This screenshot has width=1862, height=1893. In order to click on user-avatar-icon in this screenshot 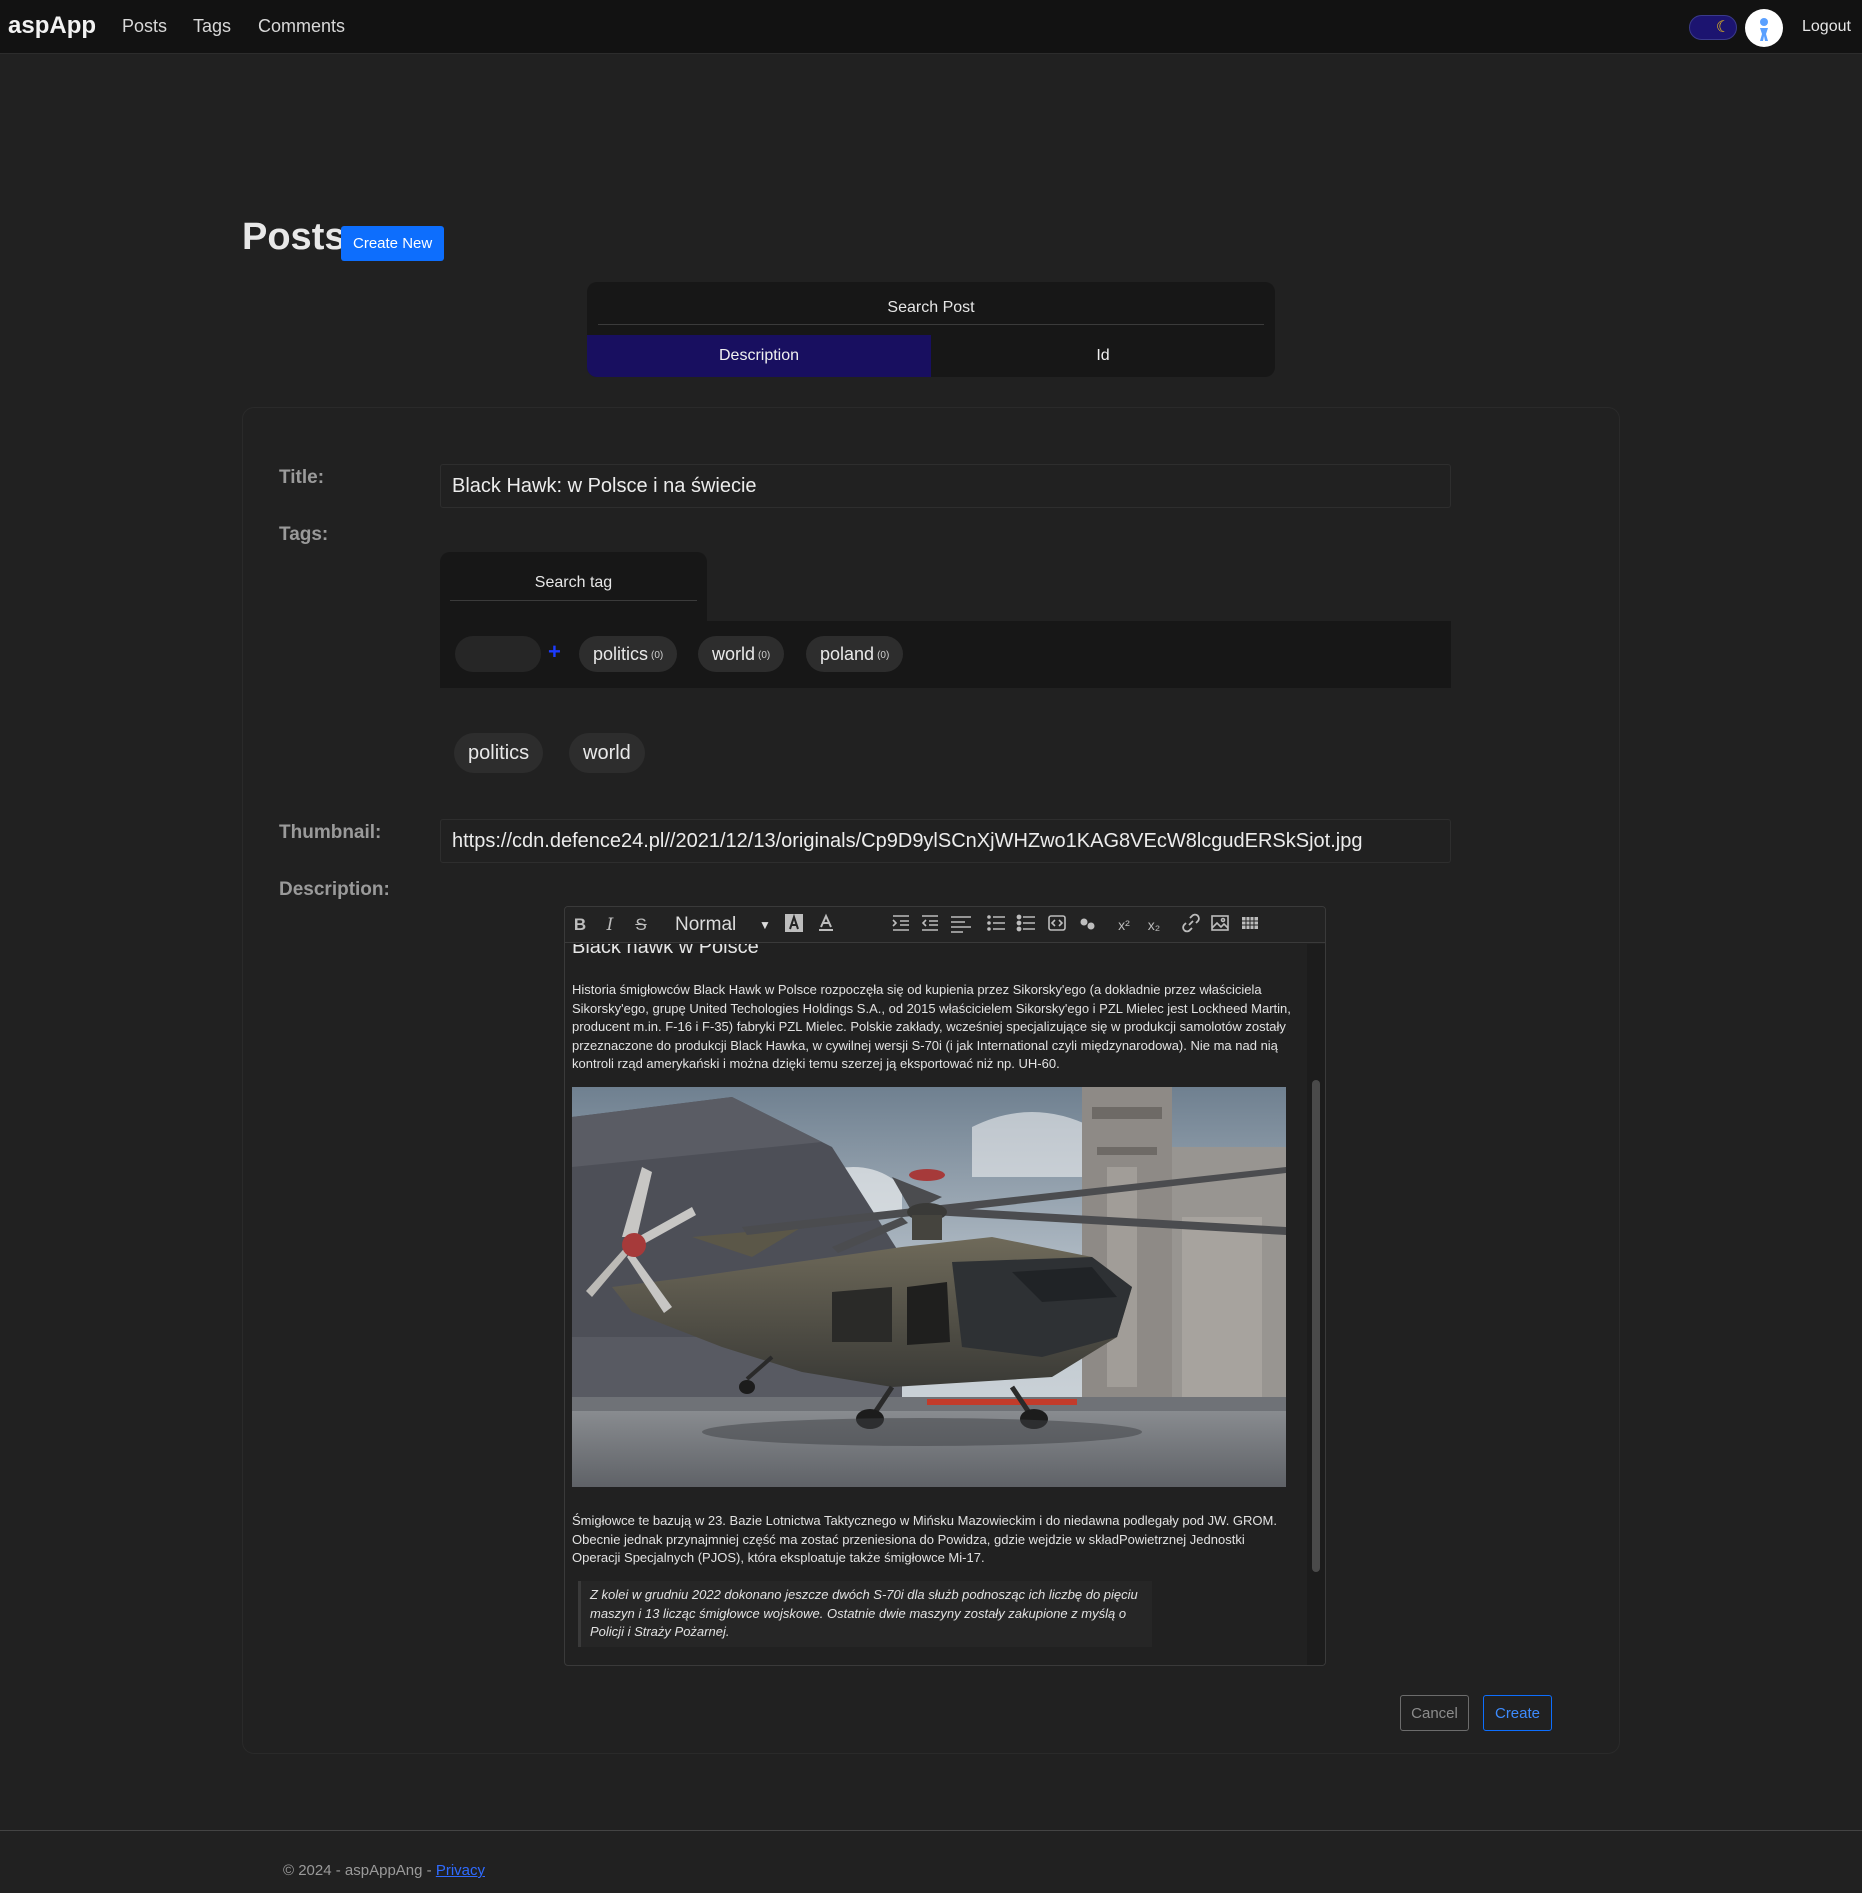, I will do `click(1764, 29)`.